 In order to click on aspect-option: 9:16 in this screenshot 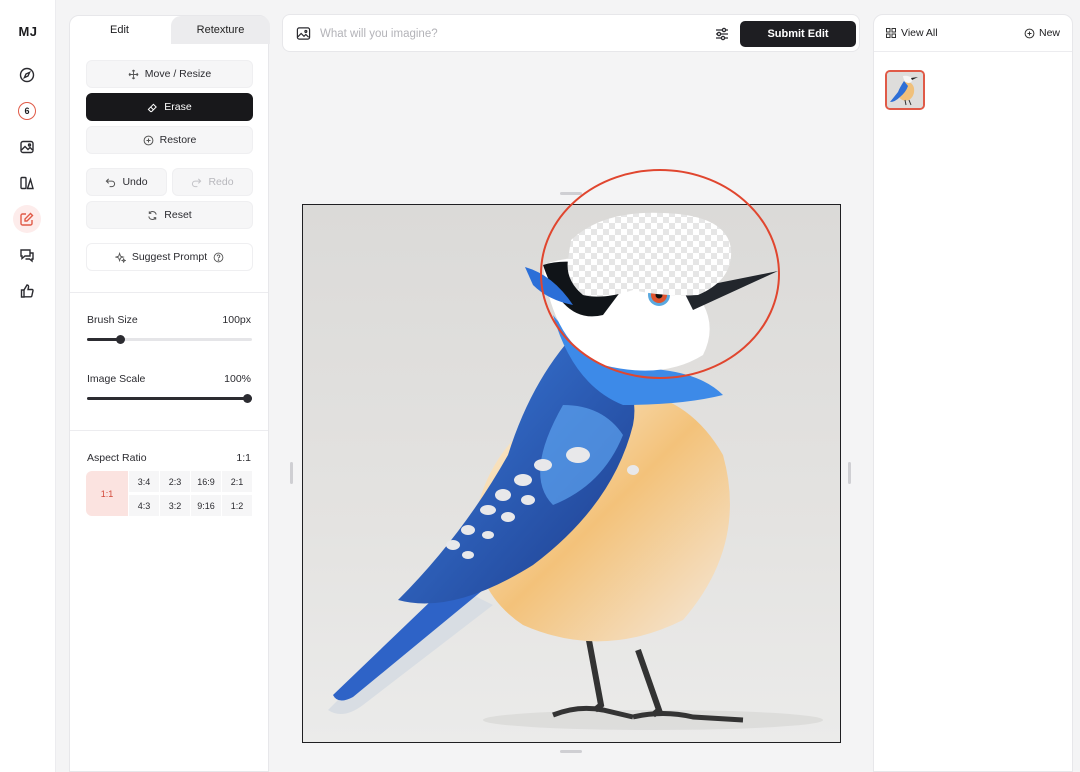, I will do `click(206, 505)`.